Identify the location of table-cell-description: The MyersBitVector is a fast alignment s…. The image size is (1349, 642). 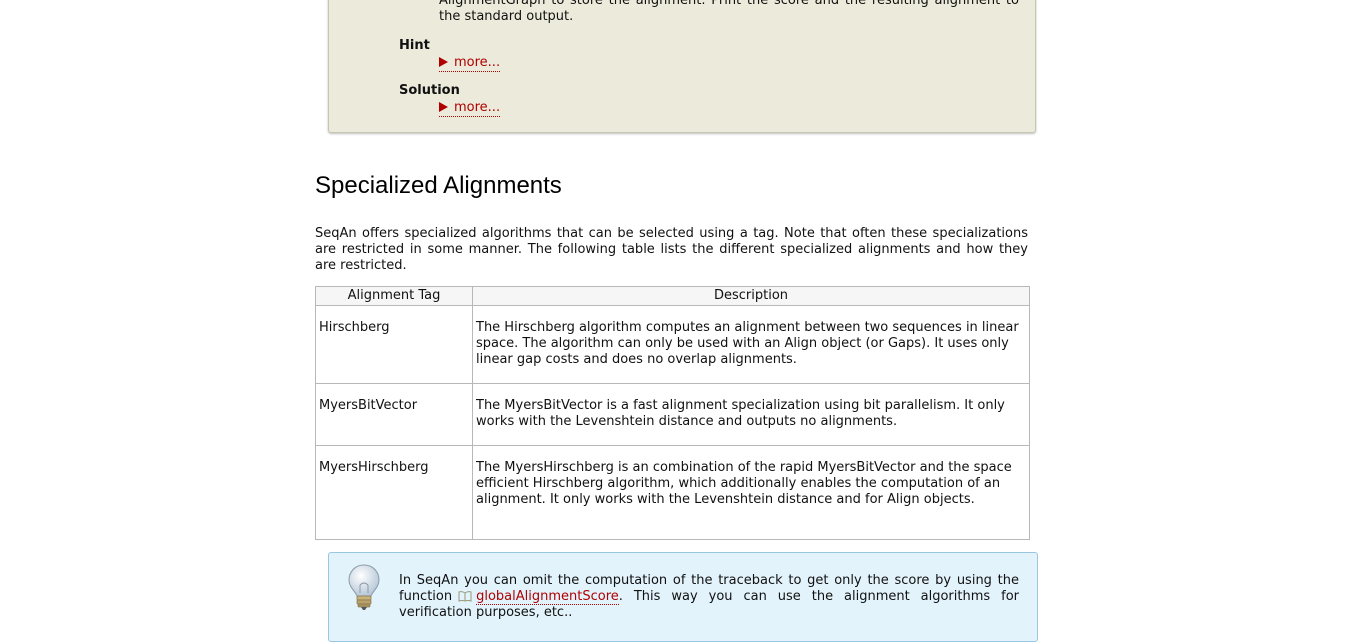
(751, 414).